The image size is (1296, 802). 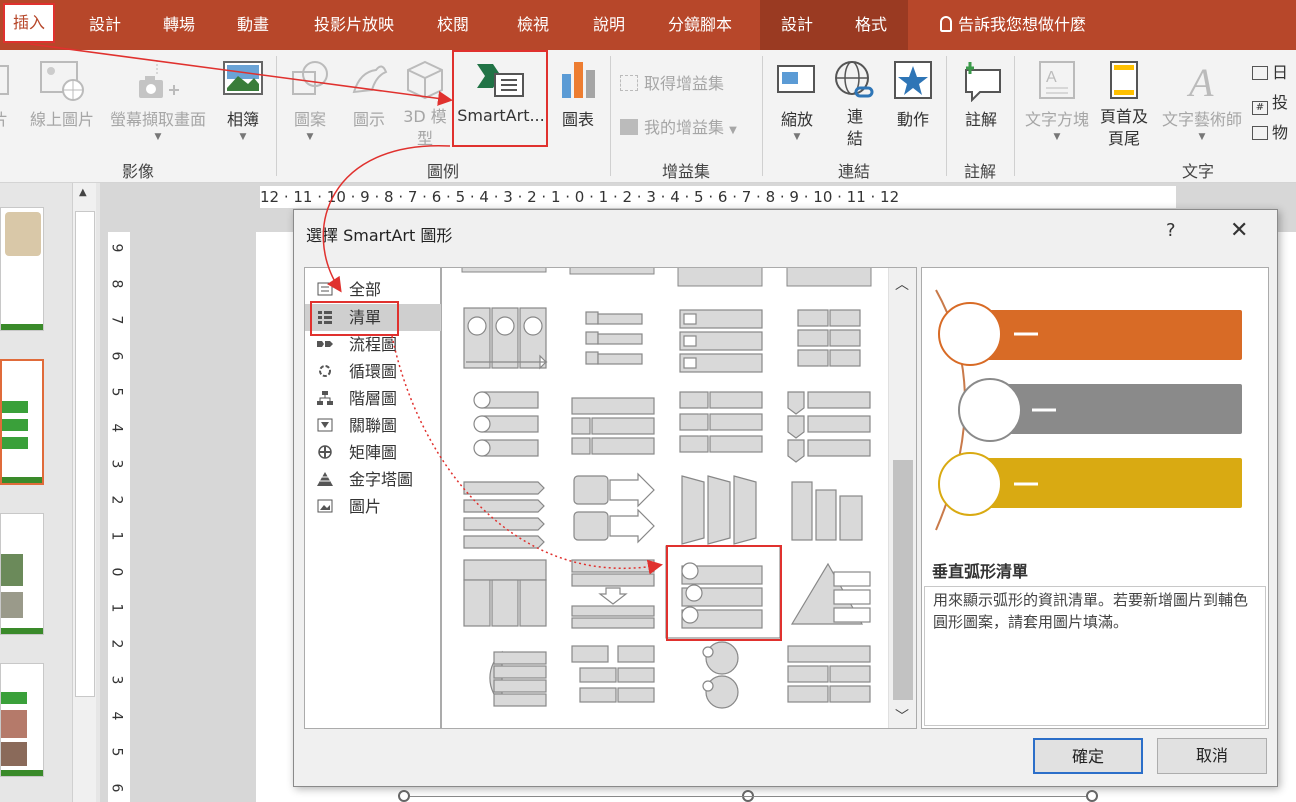 I want to click on tab-animations: 動畫, so click(x=253, y=25).